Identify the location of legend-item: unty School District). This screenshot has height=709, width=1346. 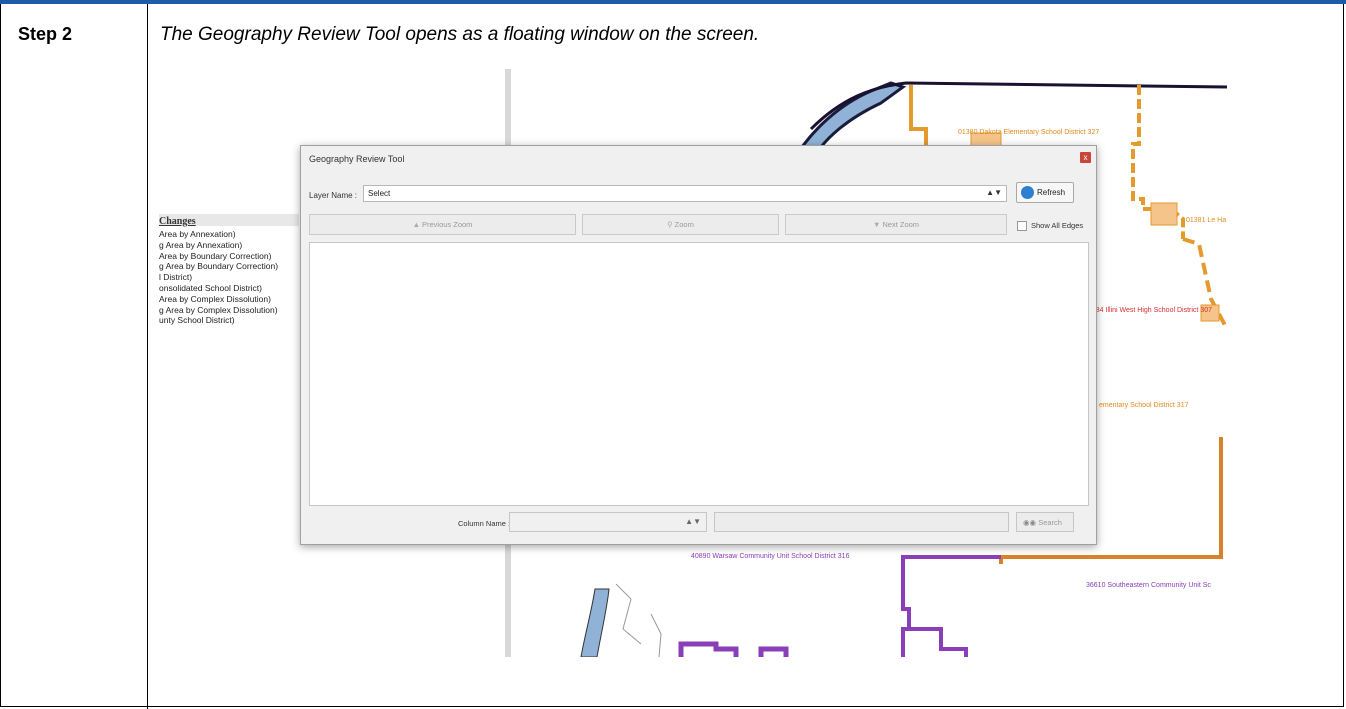
(218, 320).